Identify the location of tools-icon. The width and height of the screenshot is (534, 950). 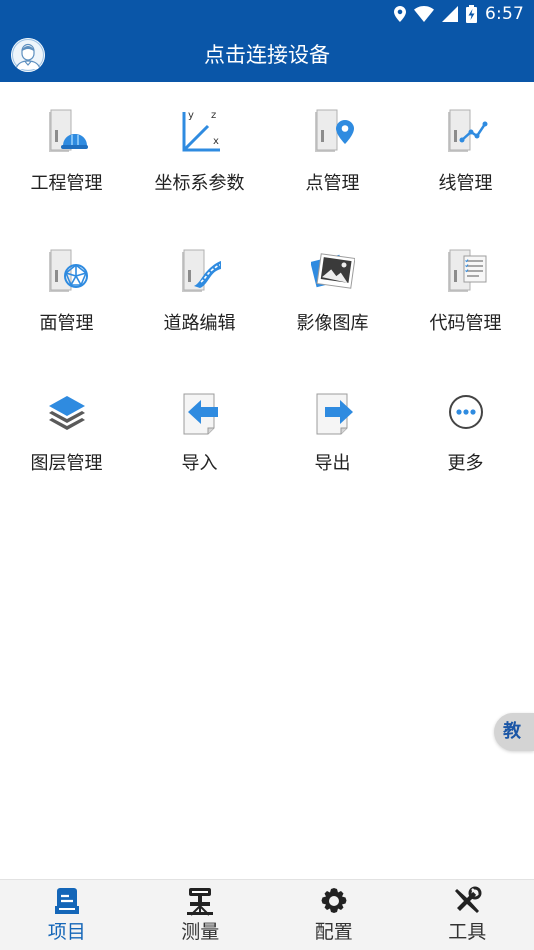
(468, 899).